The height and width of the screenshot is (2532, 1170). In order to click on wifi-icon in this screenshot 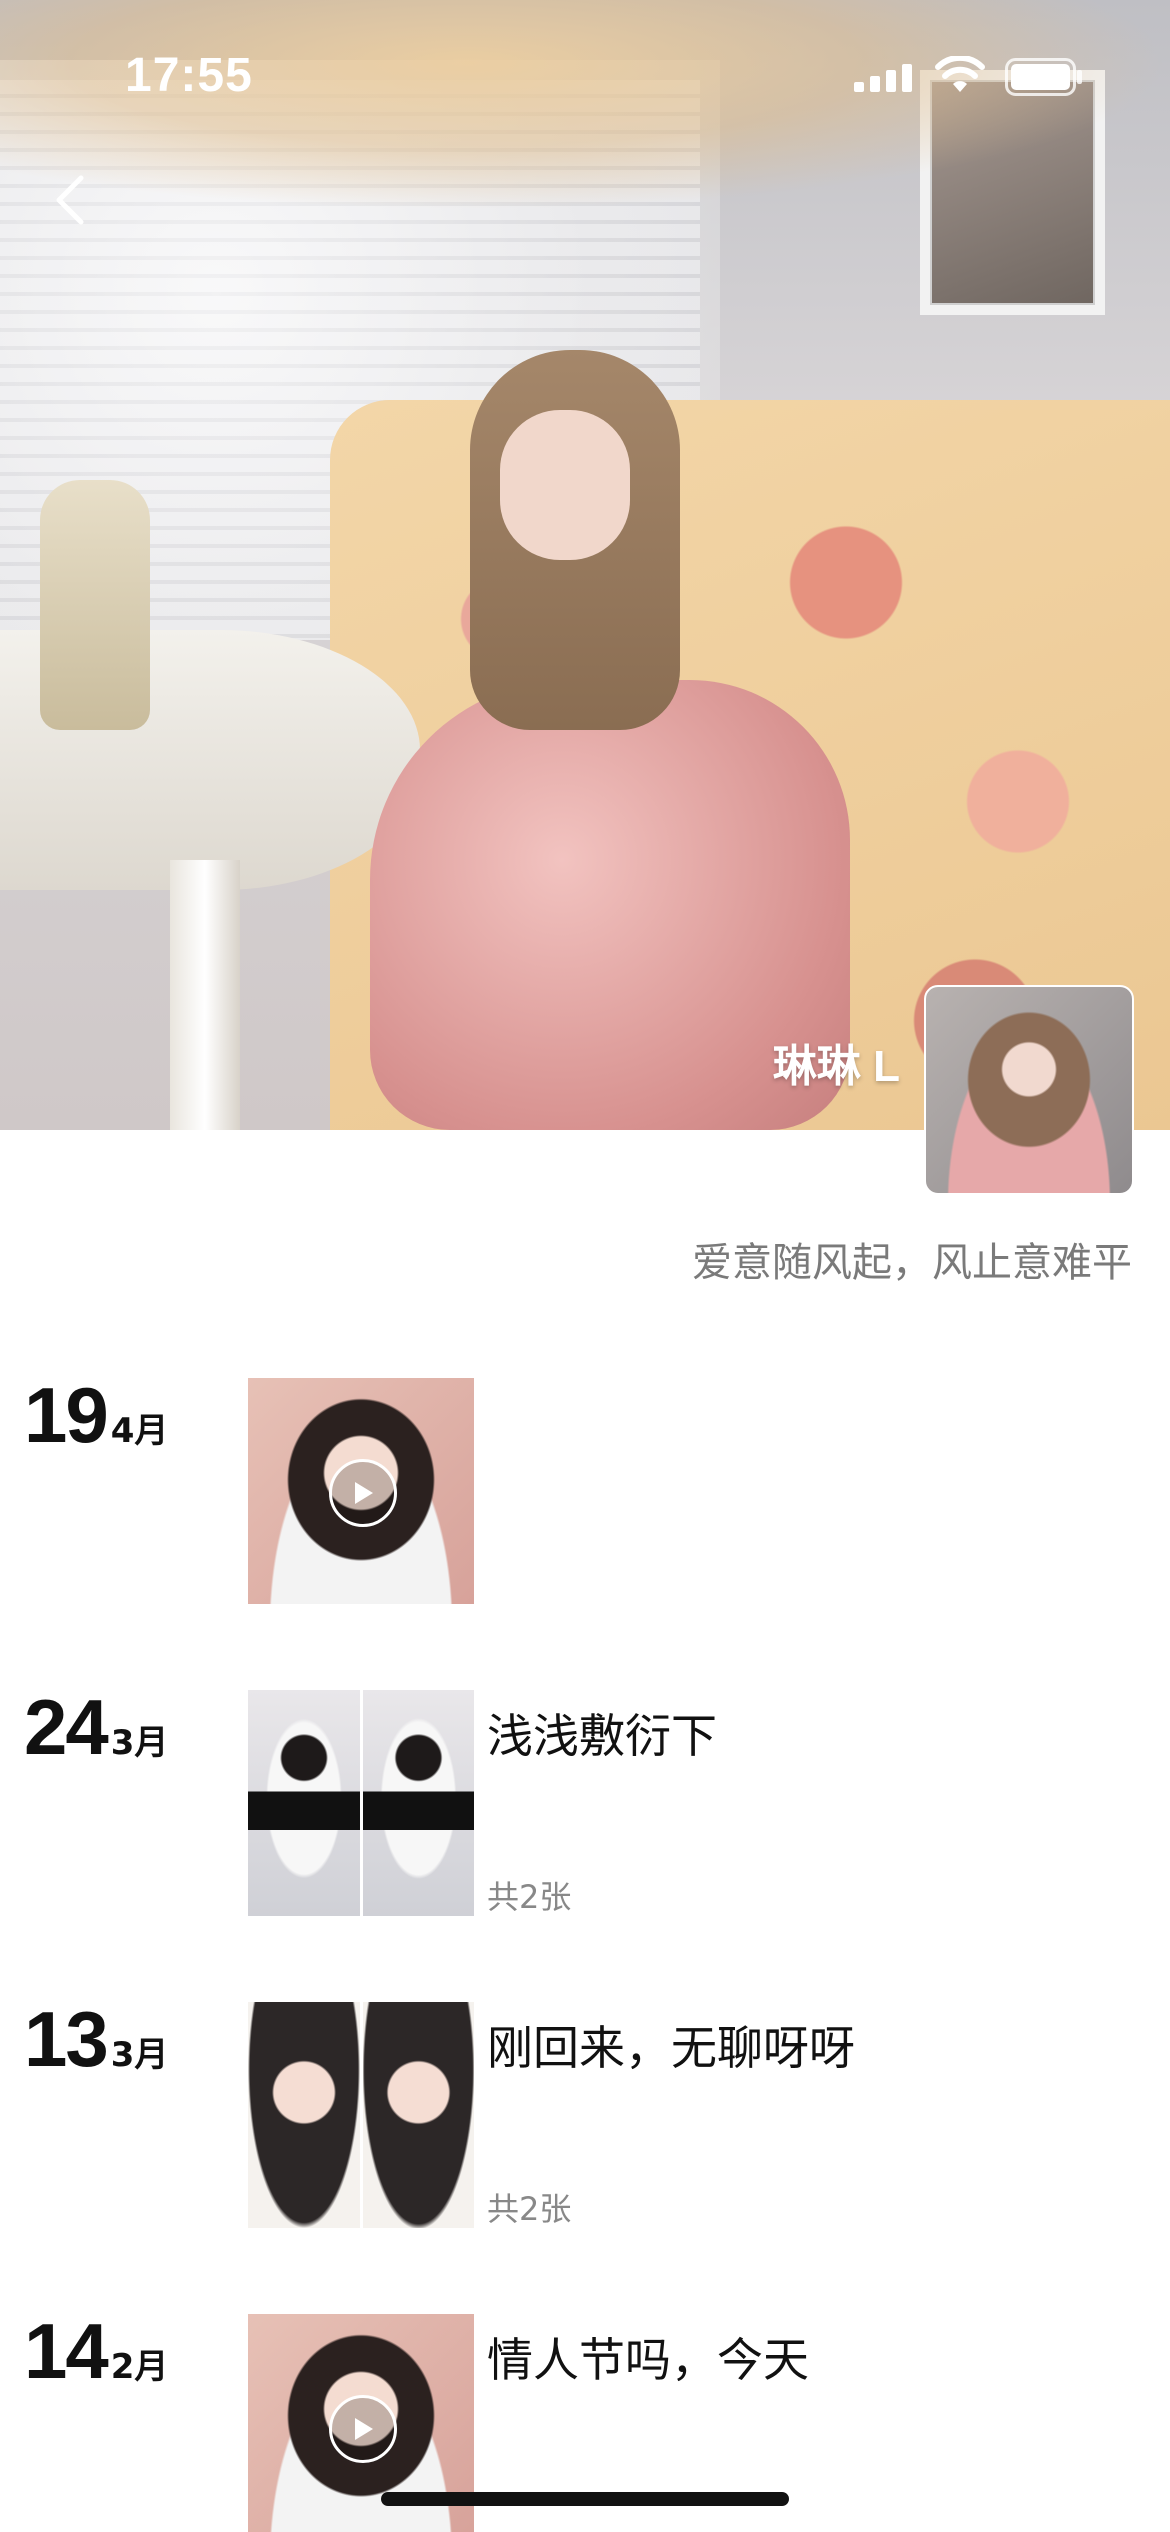, I will do `click(960, 74)`.